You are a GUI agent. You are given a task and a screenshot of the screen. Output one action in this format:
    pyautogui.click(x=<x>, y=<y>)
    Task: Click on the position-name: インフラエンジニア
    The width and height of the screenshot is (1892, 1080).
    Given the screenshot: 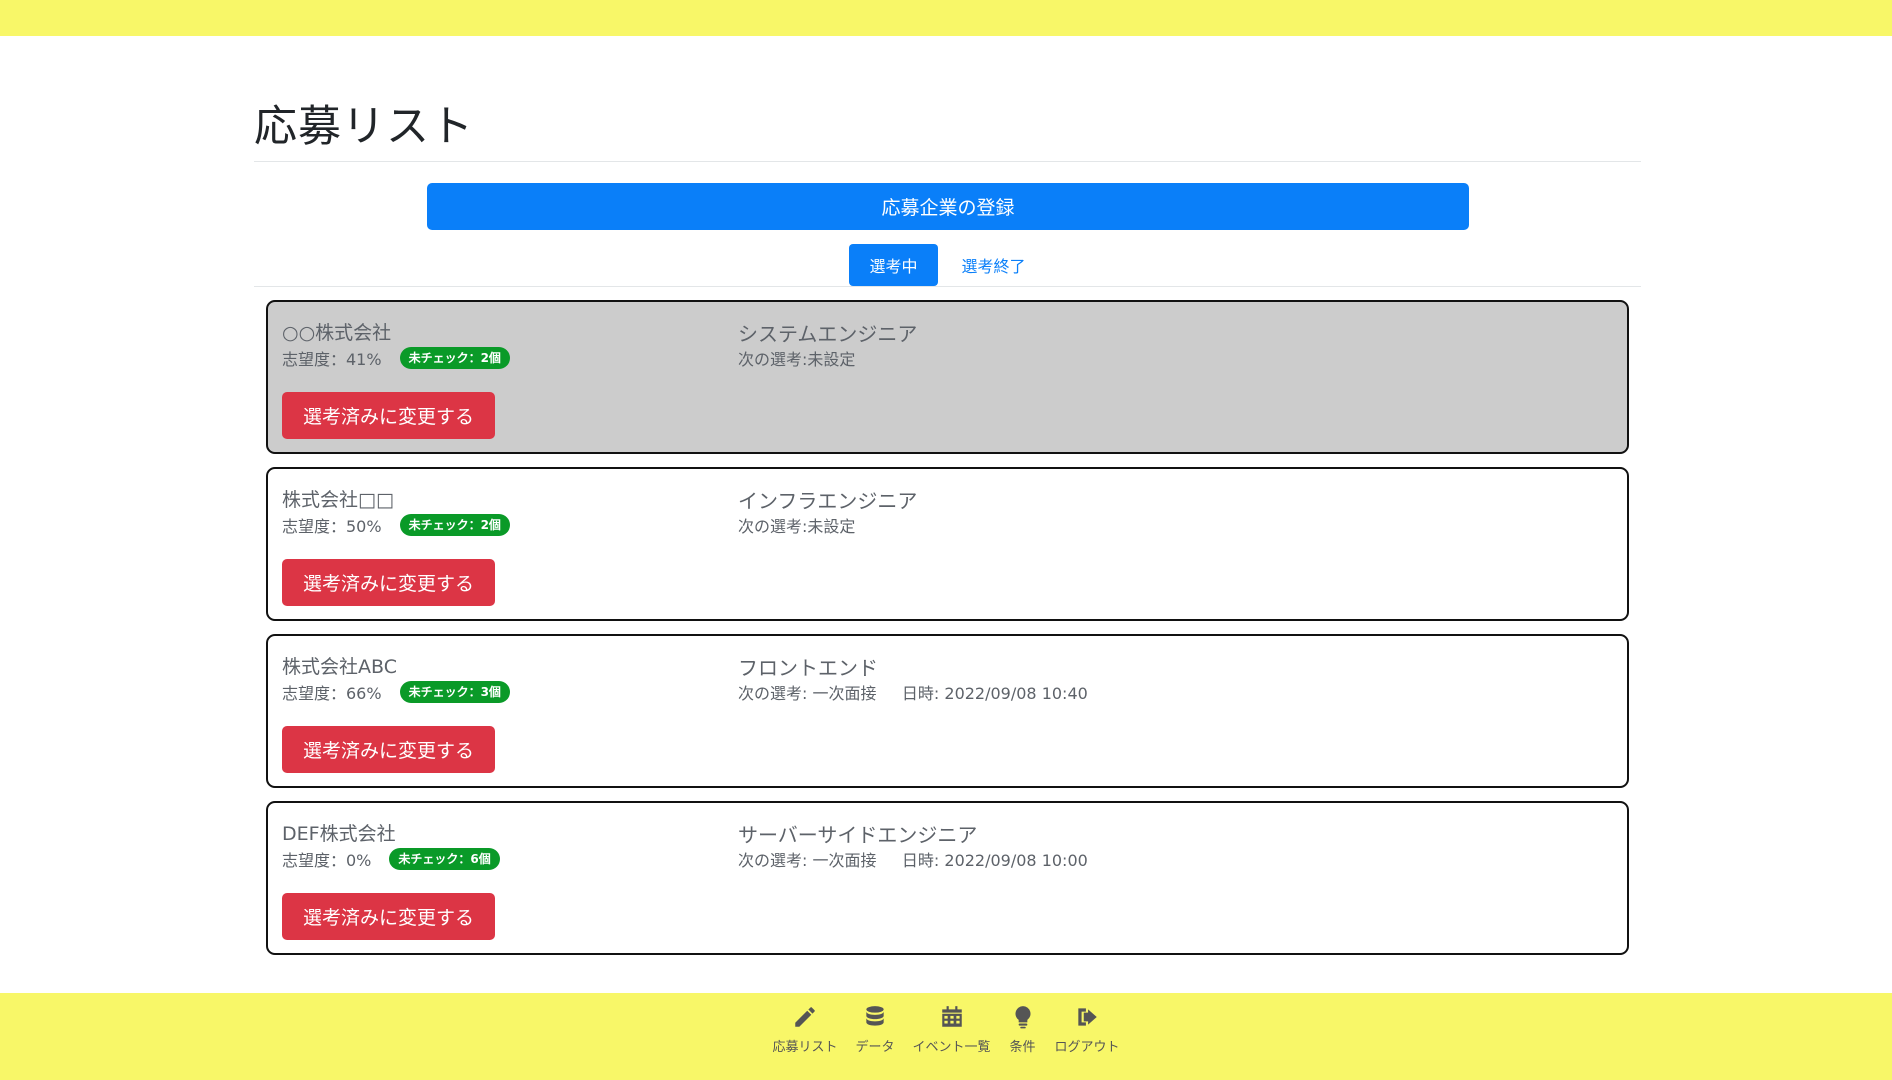 What is the action you would take?
    pyautogui.click(x=828, y=501)
    